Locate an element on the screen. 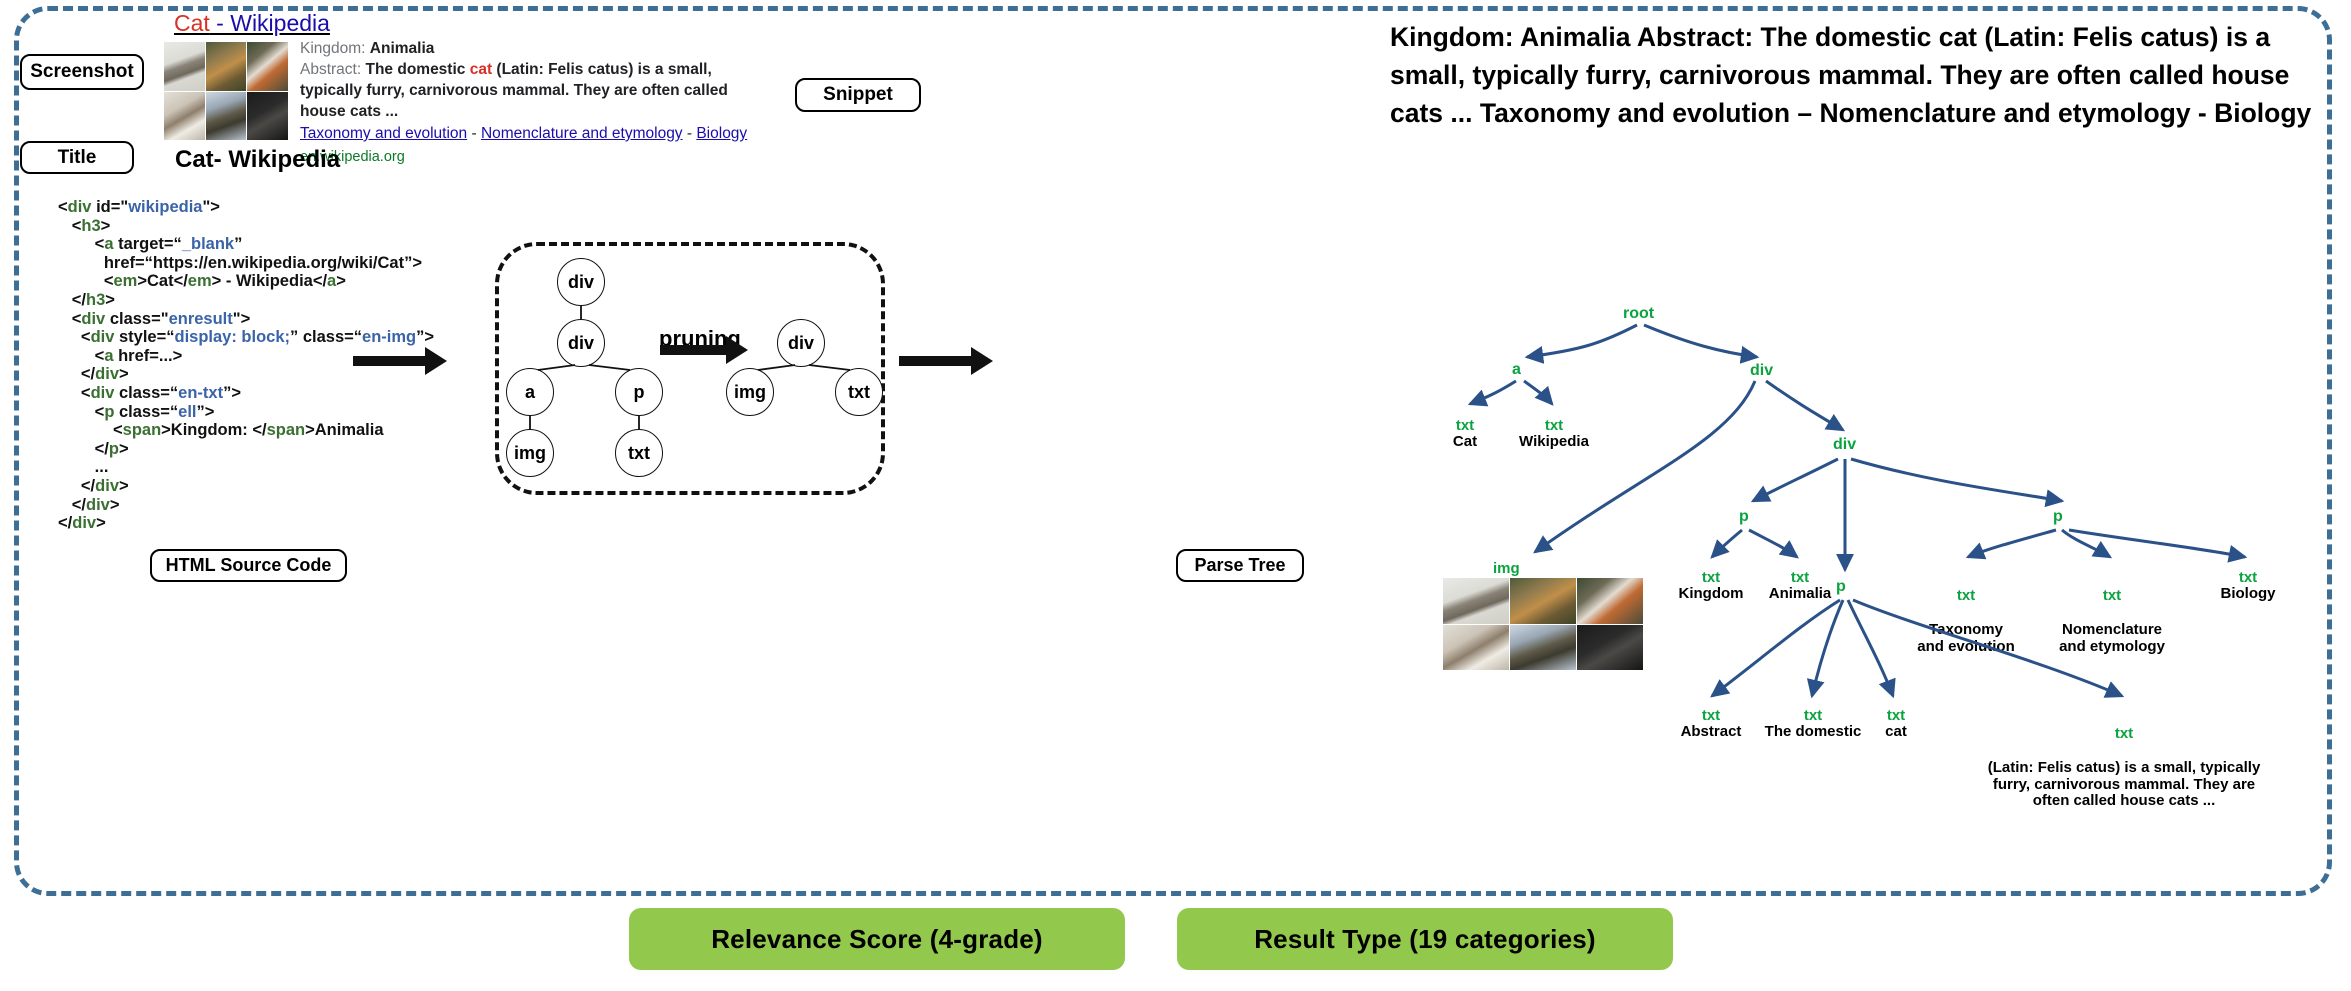 The height and width of the screenshot is (991, 2351). tree-leaf-biology: txt Biology is located at coordinates (2248, 586).